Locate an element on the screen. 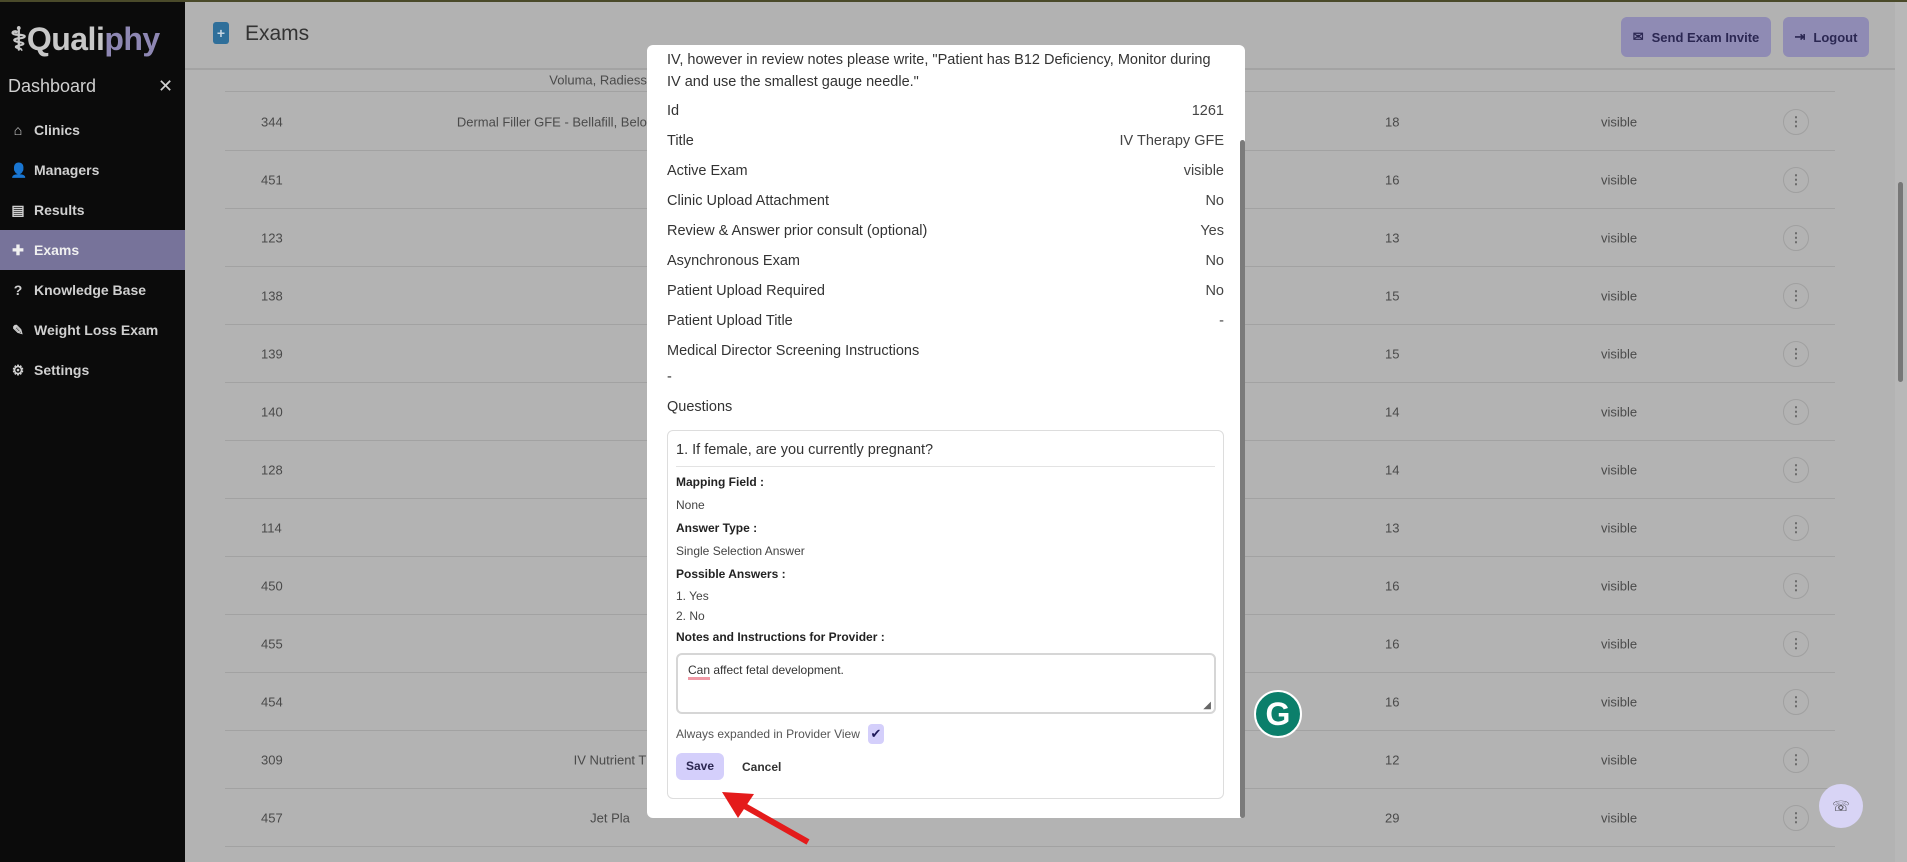 The width and height of the screenshot is (1907, 862). field-label: Id is located at coordinates (673, 111).